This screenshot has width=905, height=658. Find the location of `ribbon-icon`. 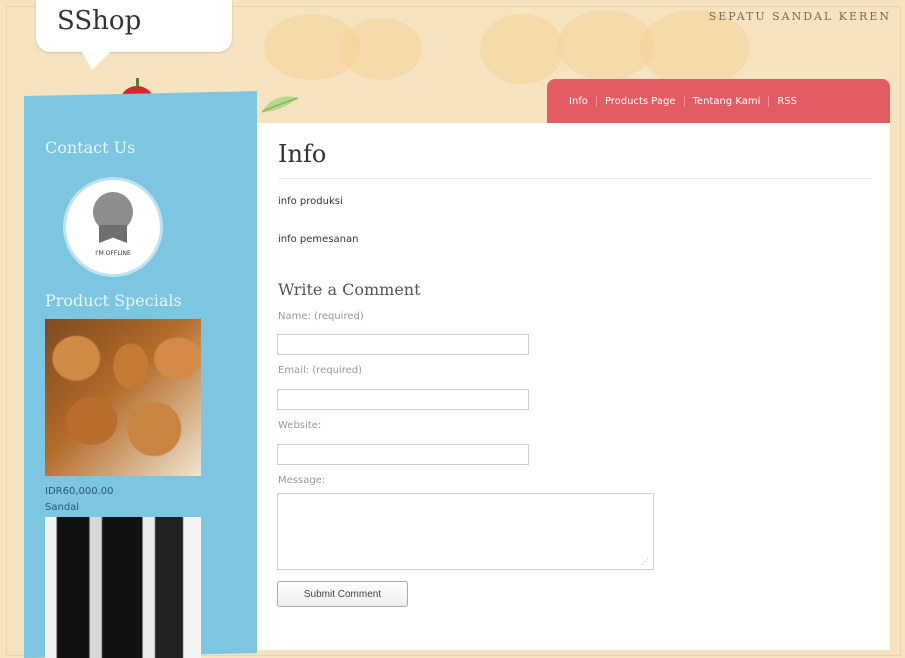

ribbon-icon is located at coordinates (113, 234).